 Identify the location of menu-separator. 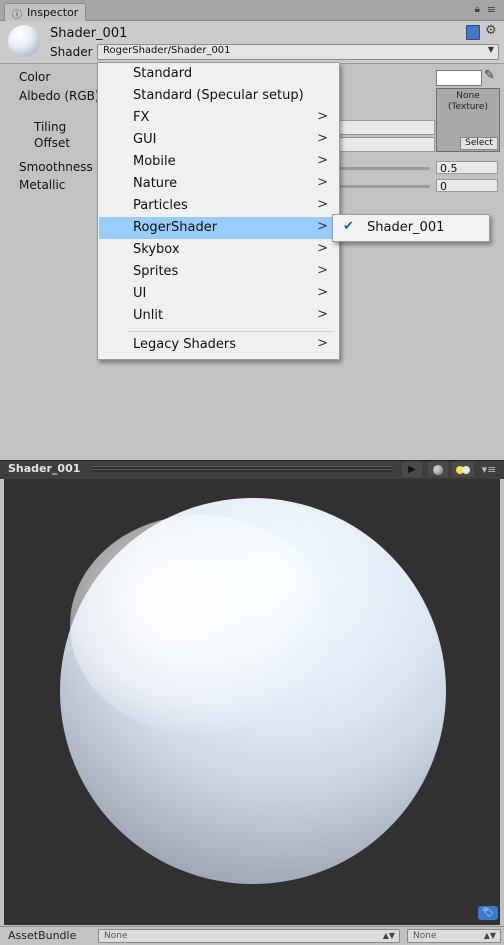
(230, 331).